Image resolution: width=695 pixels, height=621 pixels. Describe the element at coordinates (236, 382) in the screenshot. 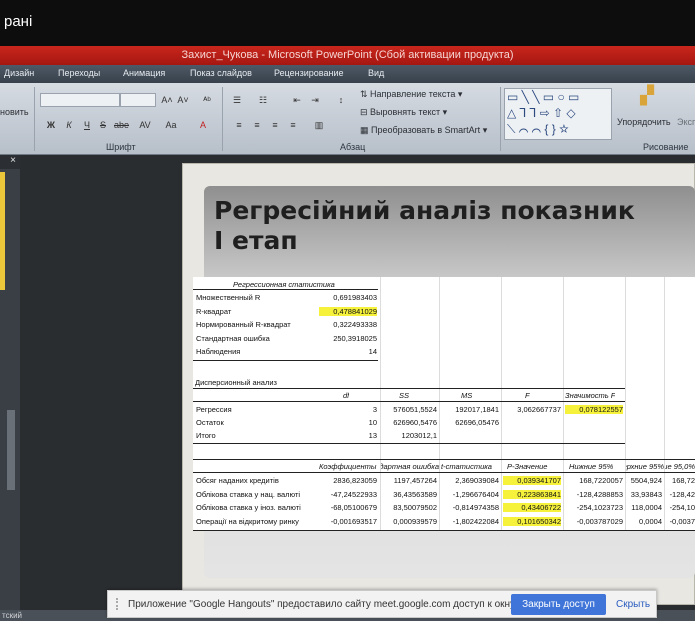

I see `anova-header: Дисперсионный анализ` at that location.